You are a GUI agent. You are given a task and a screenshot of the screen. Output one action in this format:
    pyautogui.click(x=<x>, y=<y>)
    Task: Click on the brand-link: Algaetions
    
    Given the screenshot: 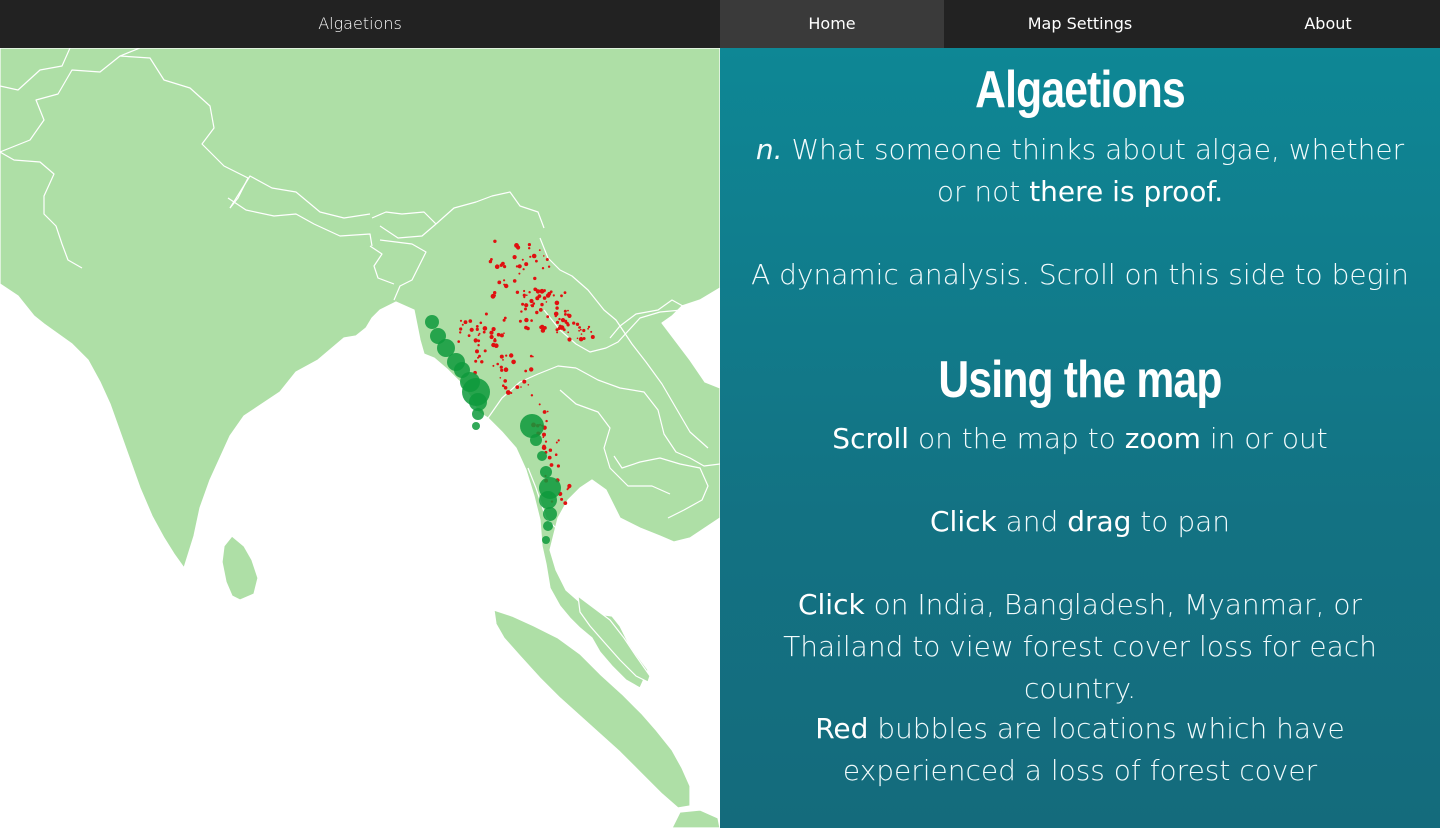 What is the action you would take?
    pyautogui.click(x=360, y=24)
    